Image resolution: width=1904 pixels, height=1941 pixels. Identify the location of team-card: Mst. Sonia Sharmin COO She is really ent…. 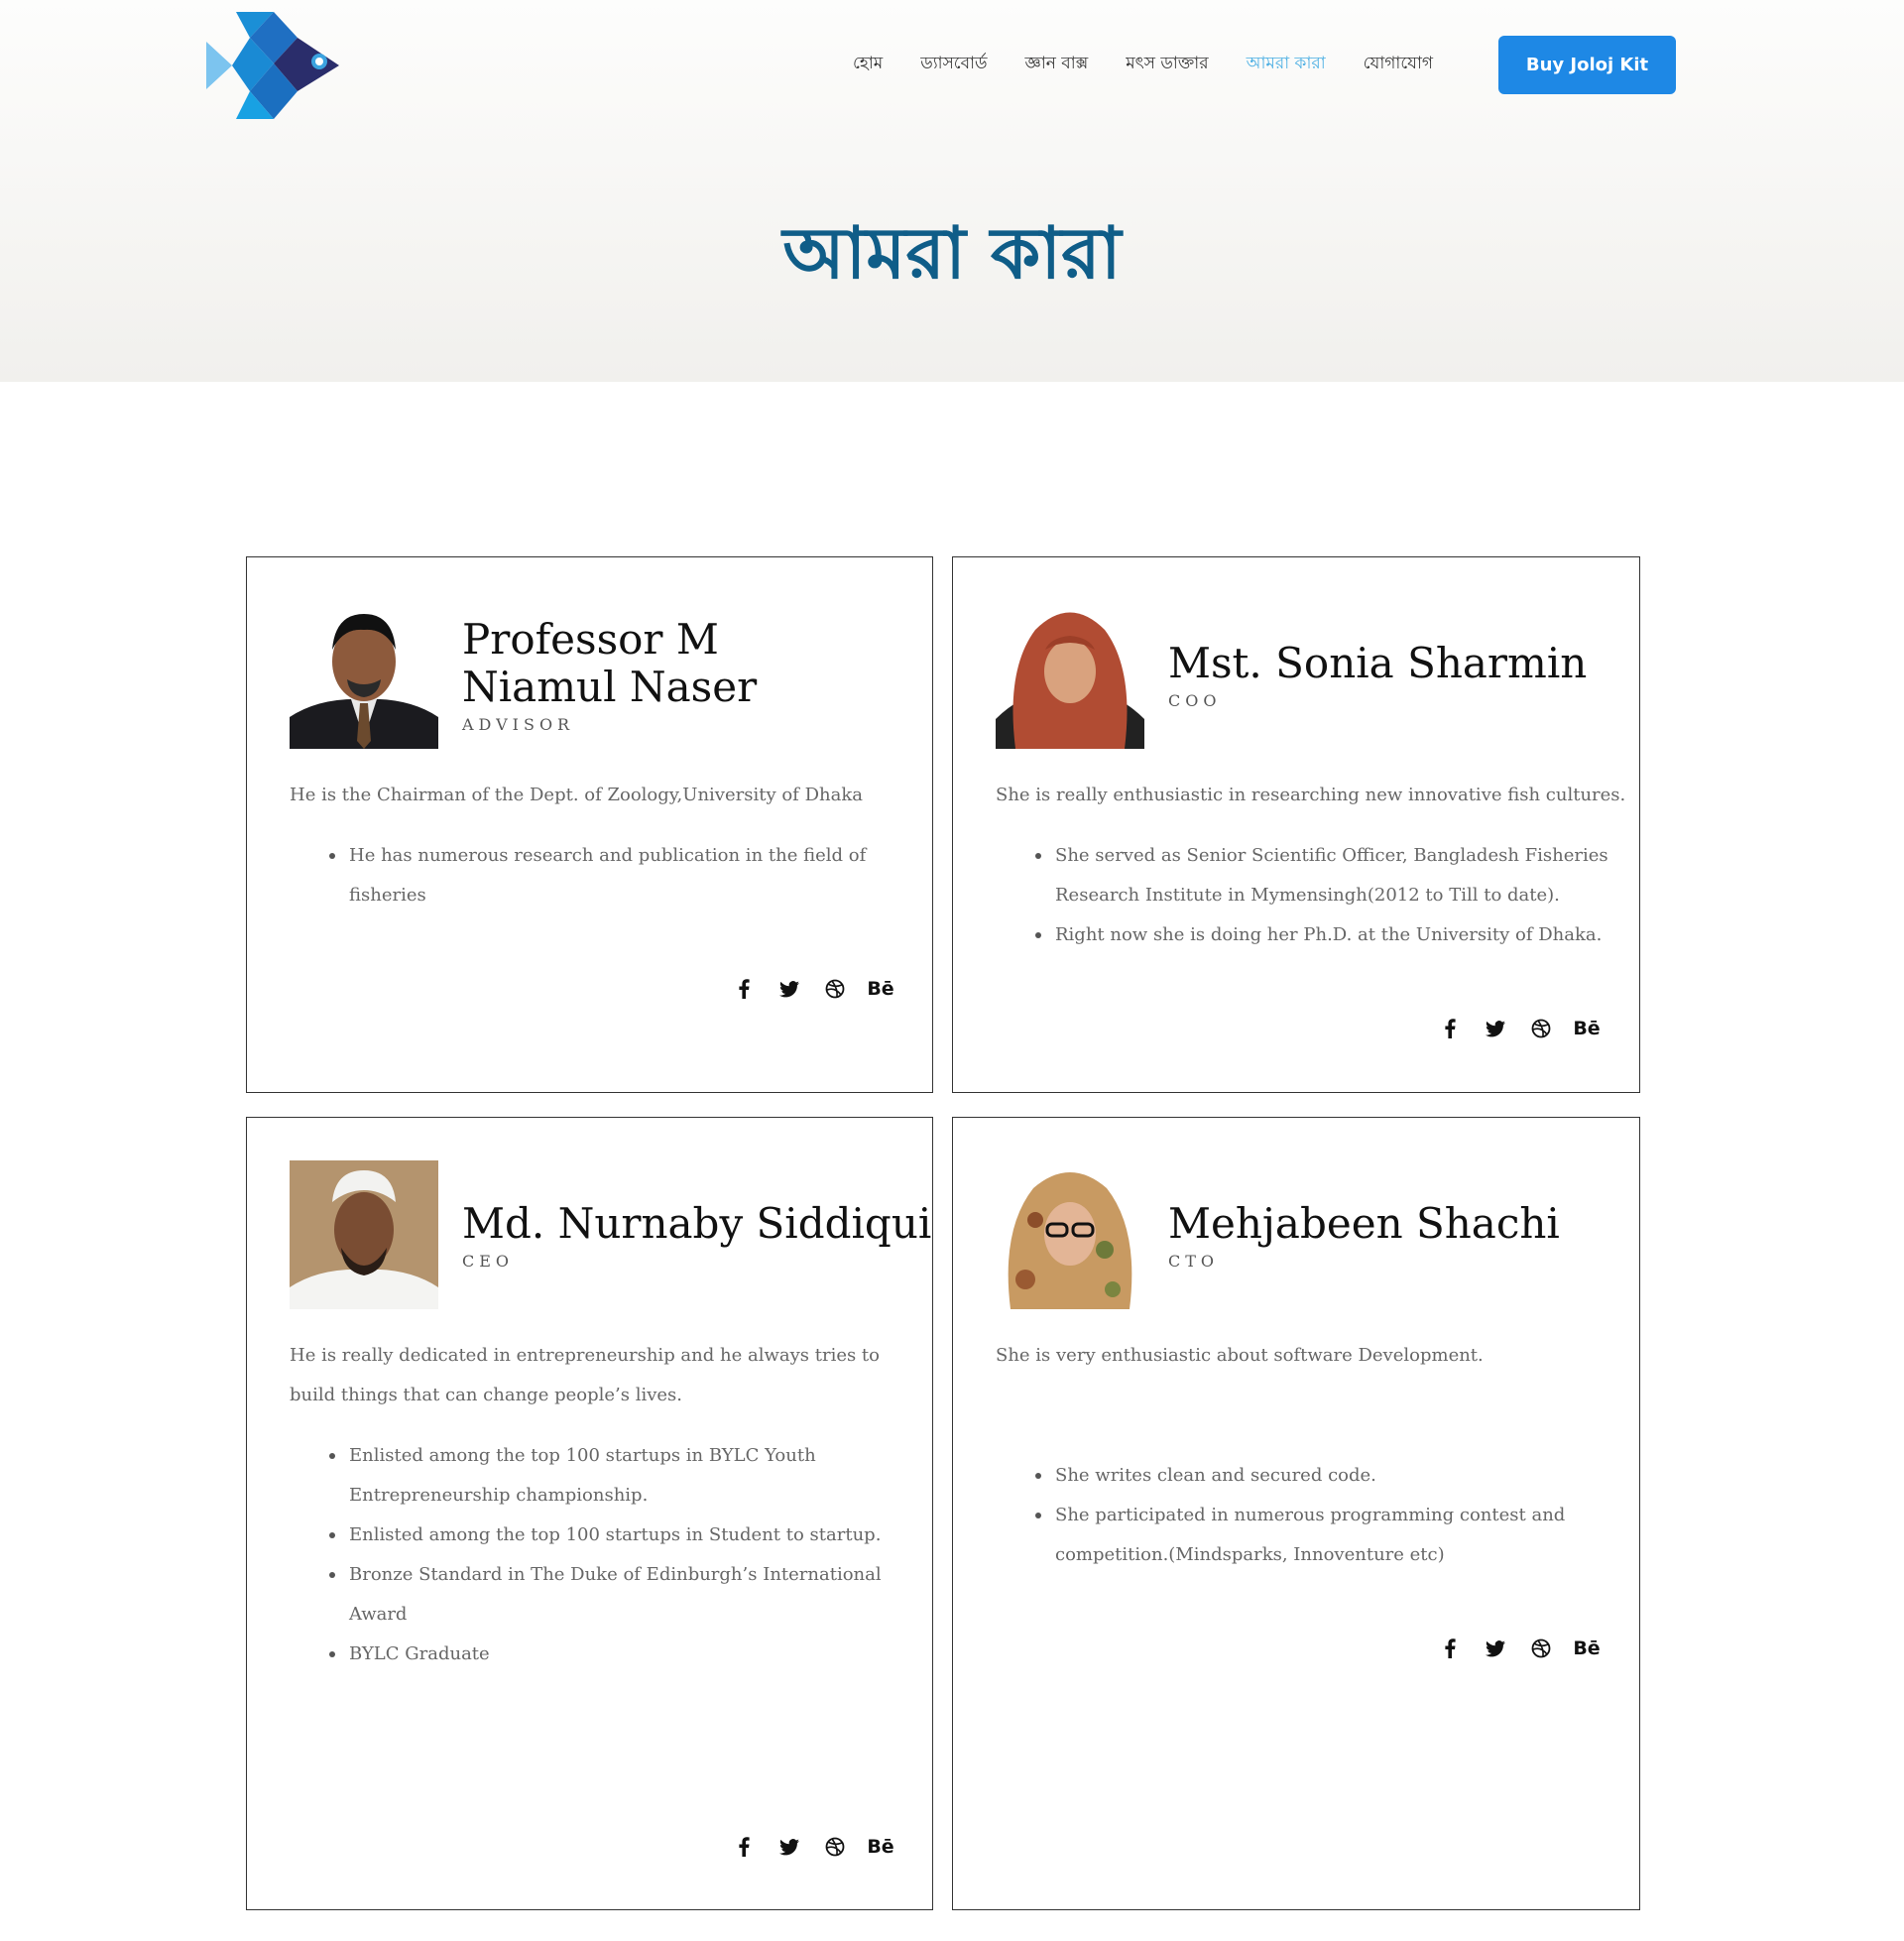
(1296, 824).